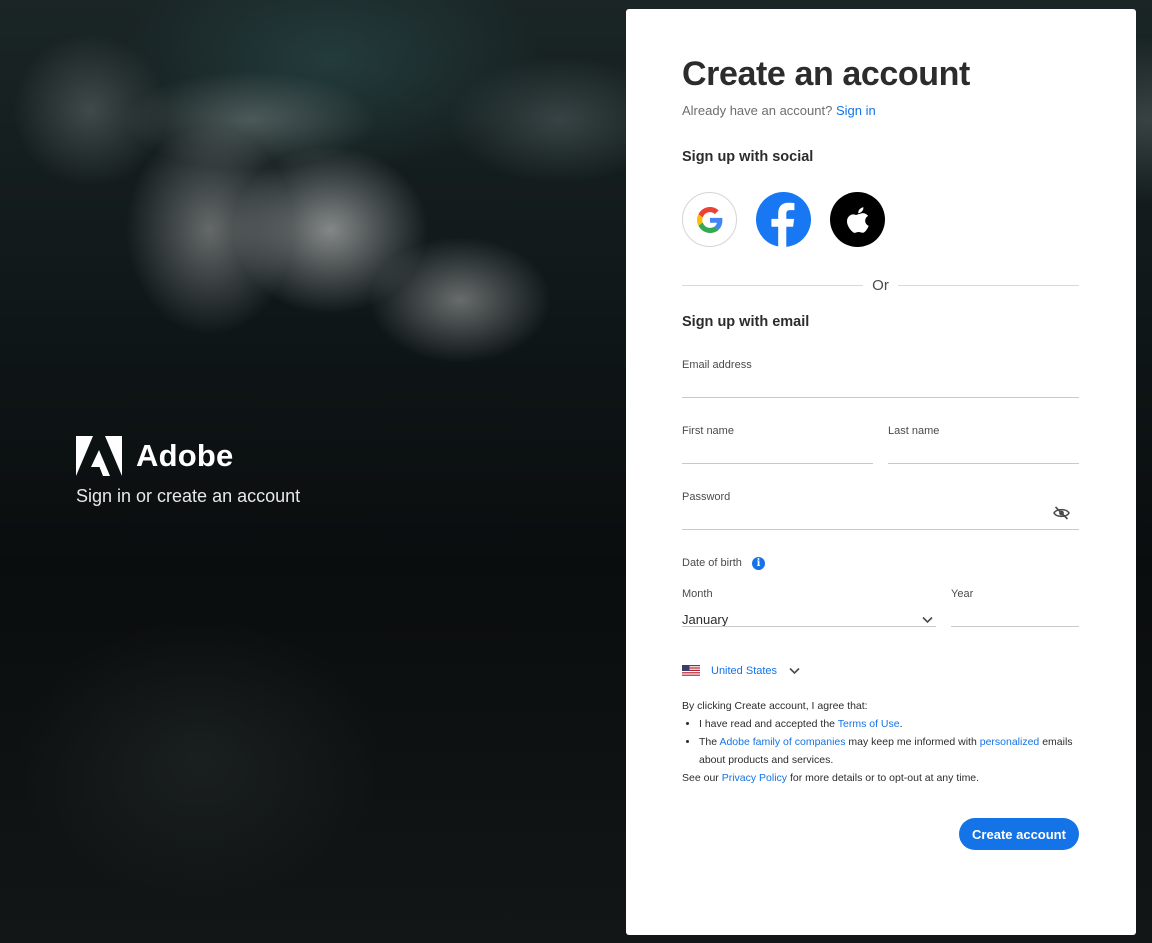 Image resolution: width=1152 pixels, height=943 pixels. I want to click on create-account-button: Create account, so click(1019, 834).